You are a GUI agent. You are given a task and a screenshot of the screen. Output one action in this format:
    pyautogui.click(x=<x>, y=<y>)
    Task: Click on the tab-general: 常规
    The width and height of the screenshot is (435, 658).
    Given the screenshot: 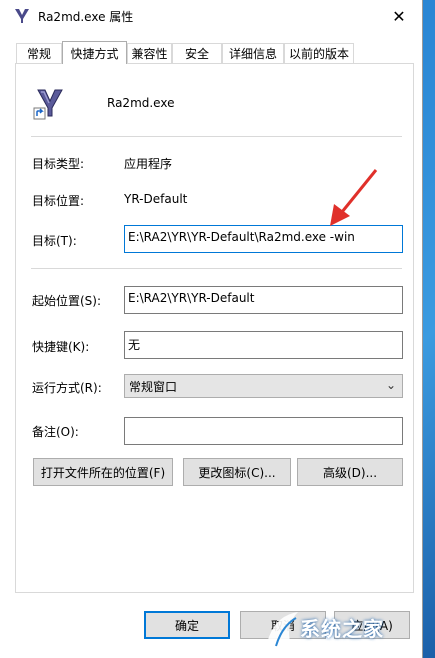 What is the action you would take?
    pyautogui.click(x=39, y=53)
    